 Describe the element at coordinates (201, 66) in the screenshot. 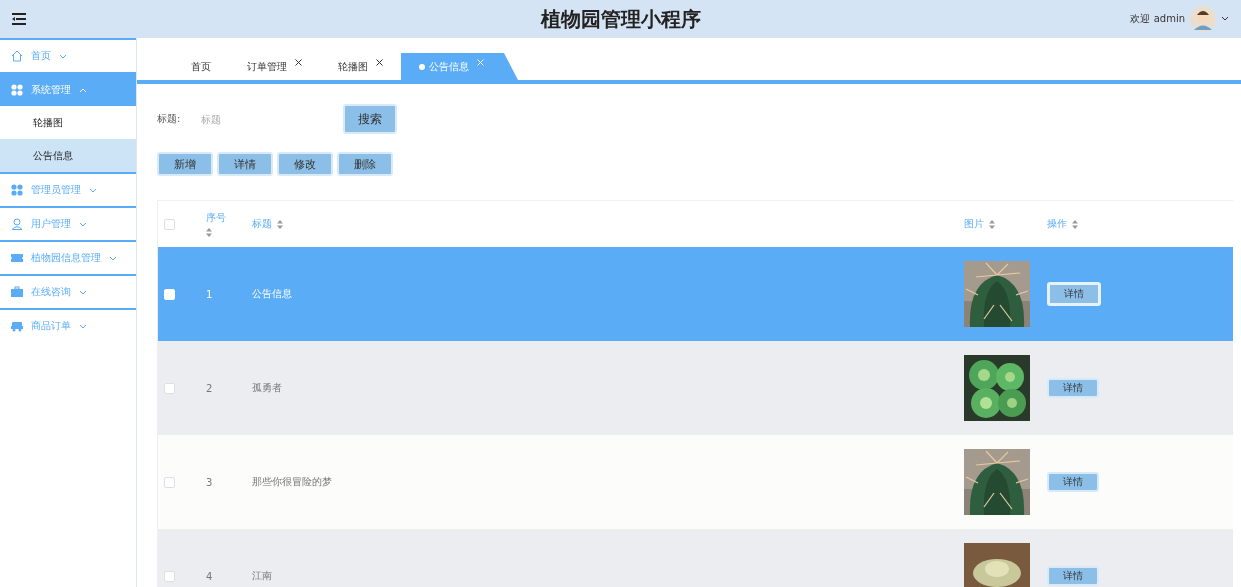

I see `tab: 首页` at that location.